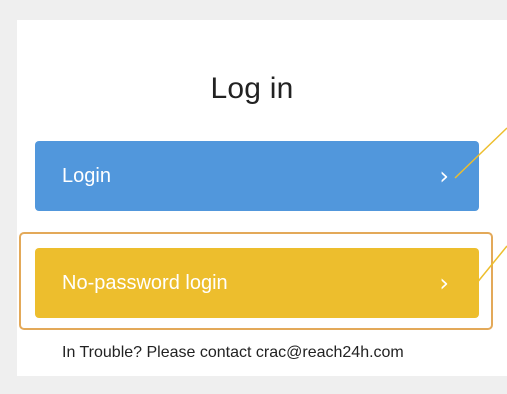  What do you see at coordinates (145, 282) in the screenshot?
I see `no-password-login-button-label: No-password login` at bounding box center [145, 282].